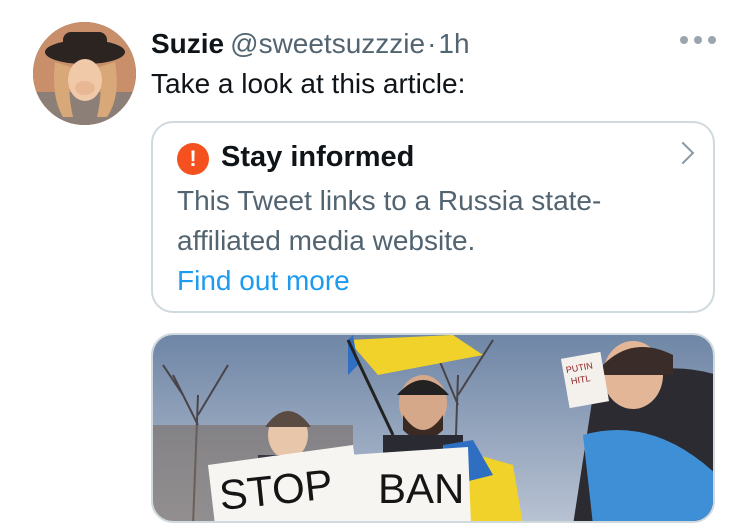 This screenshot has width=749, height=523. Describe the element at coordinates (327, 44) in the screenshot. I see `author-handle: @sweetsuzzzie` at that location.